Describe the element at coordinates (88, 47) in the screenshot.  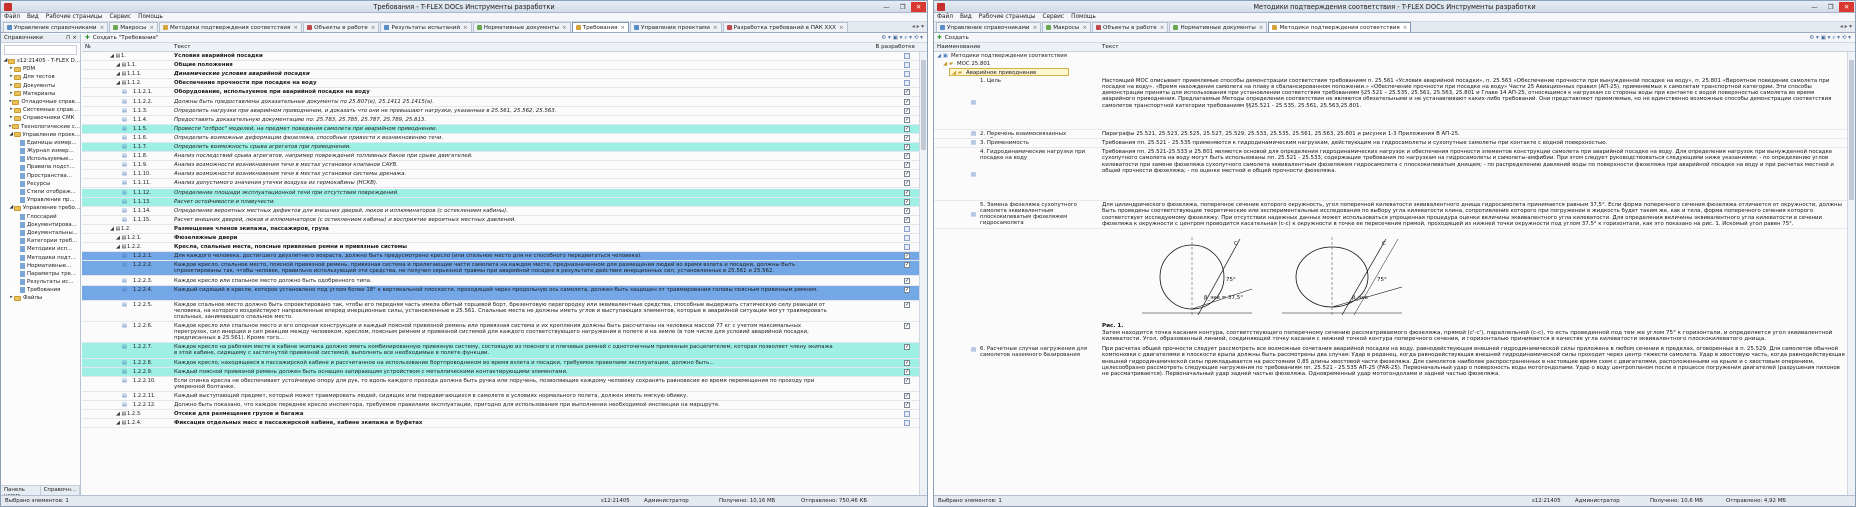
I see `column-number: №` at that location.